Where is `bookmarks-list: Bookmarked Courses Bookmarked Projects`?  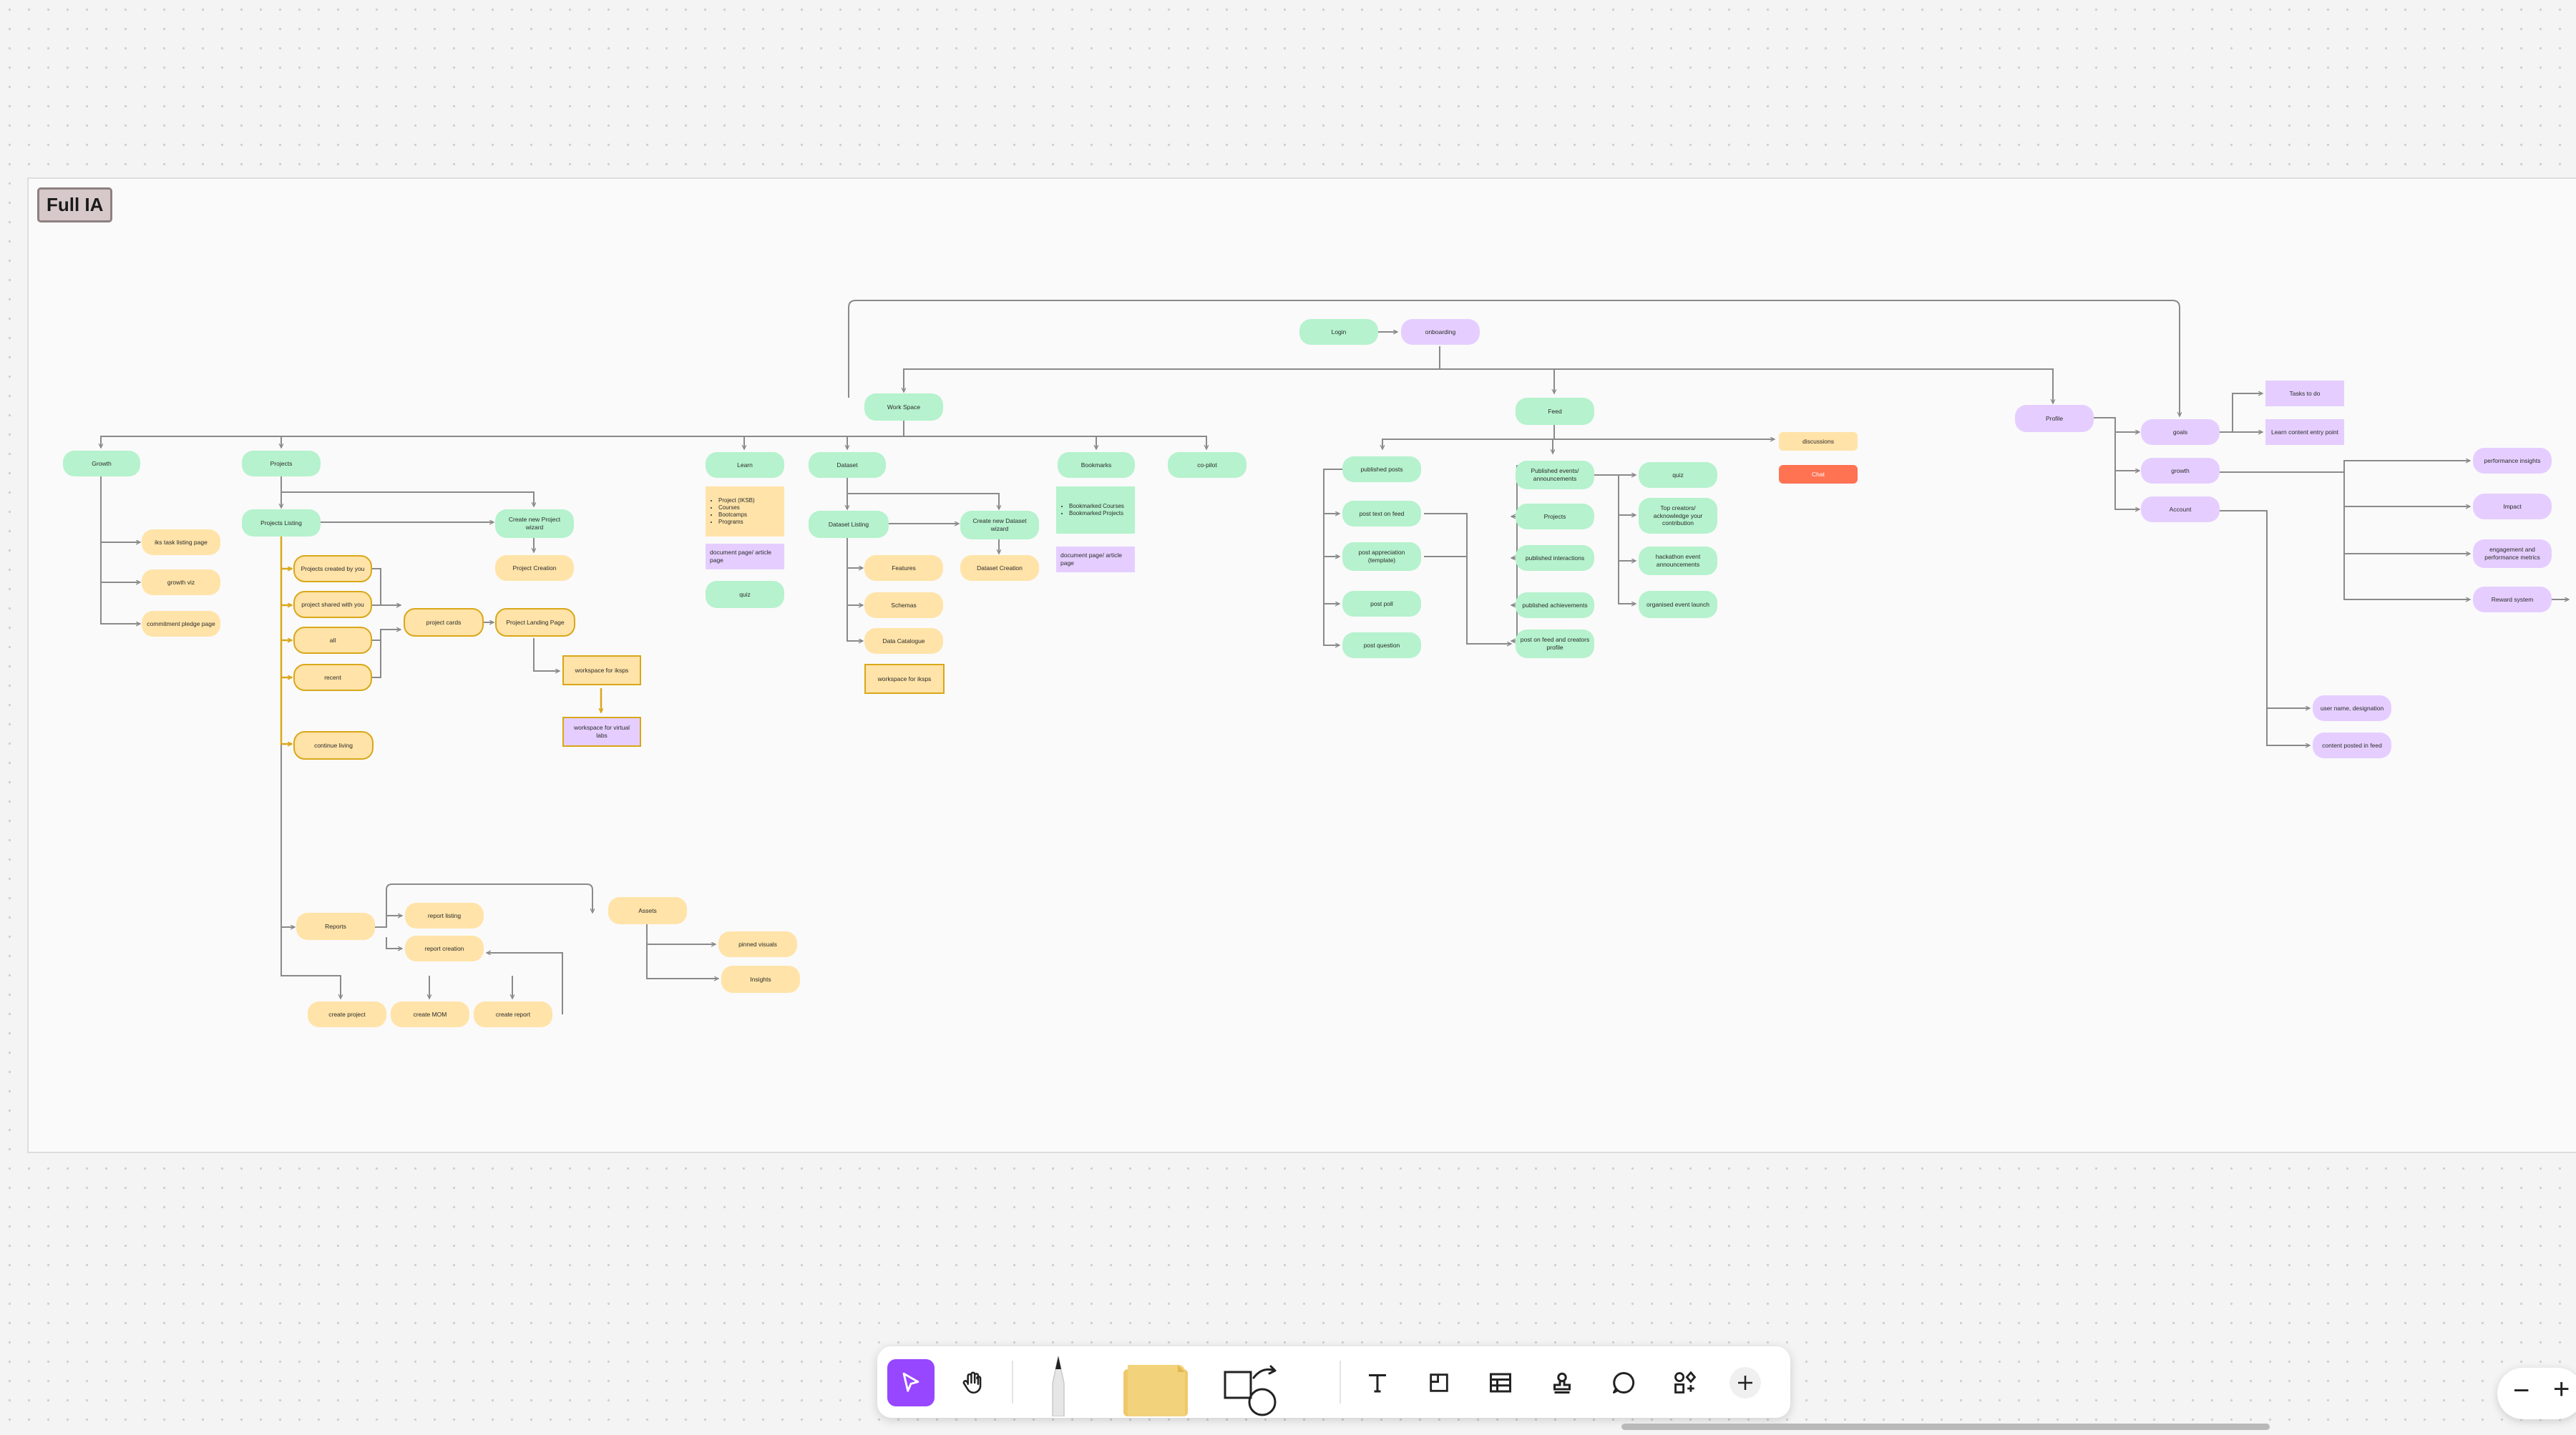 bookmarks-list: Bookmarked Courses Bookmarked Projects is located at coordinates (1092, 510).